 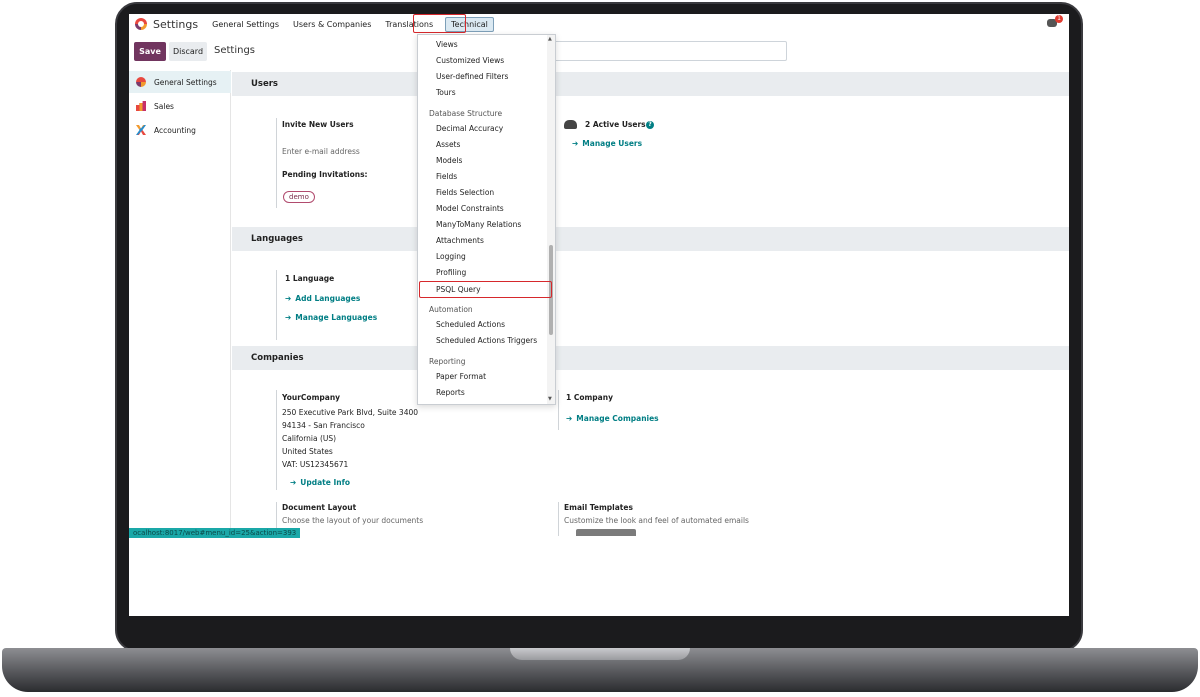 I want to click on email-templates-divider, so click(x=558, y=519).